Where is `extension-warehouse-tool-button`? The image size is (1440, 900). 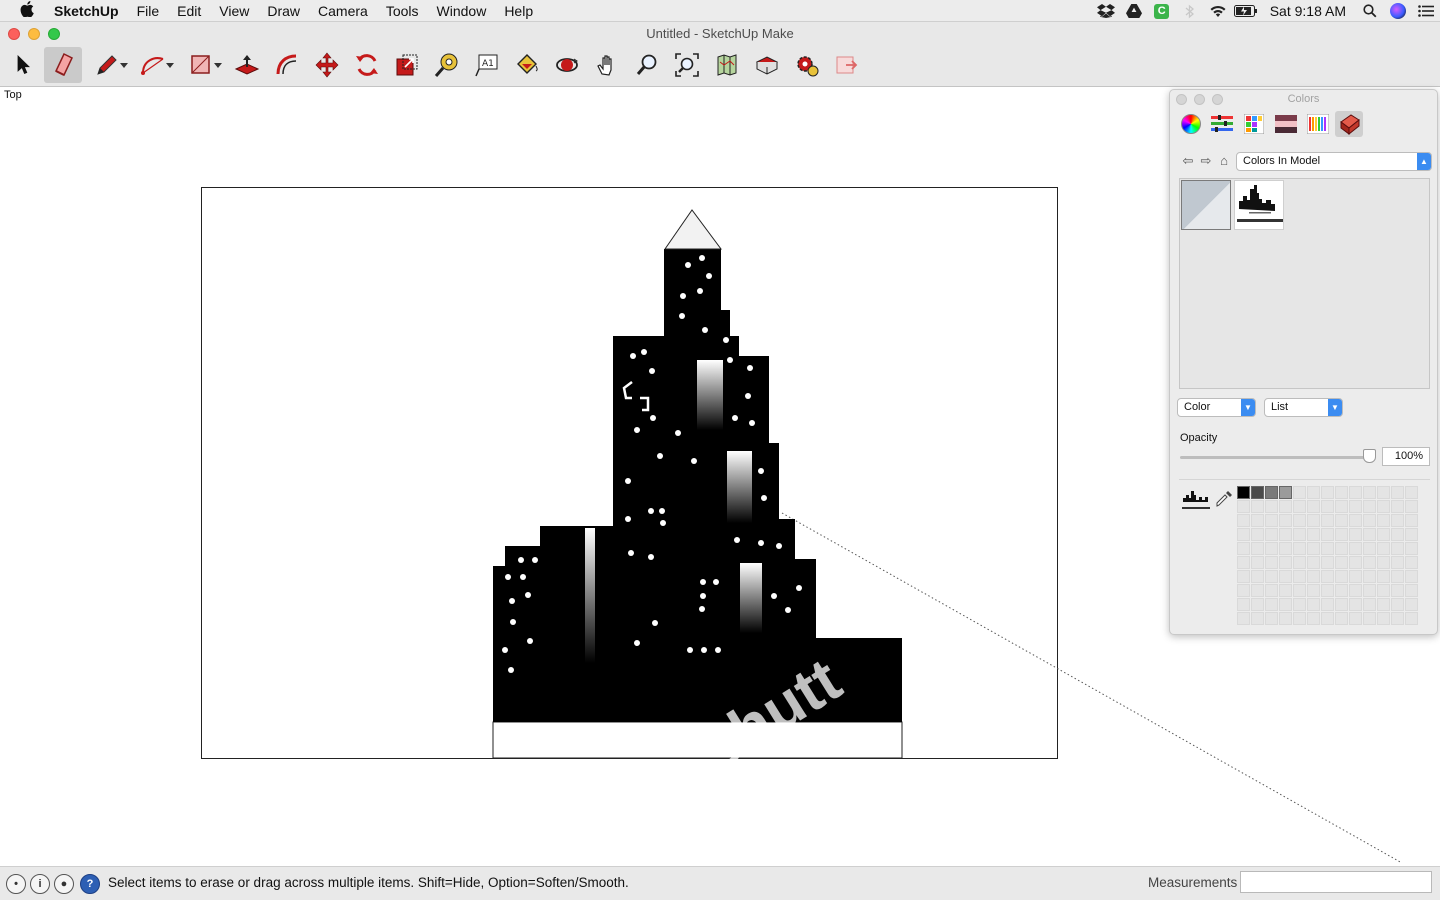
extension-warehouse-tool-button is located at coordinates (767, 65).